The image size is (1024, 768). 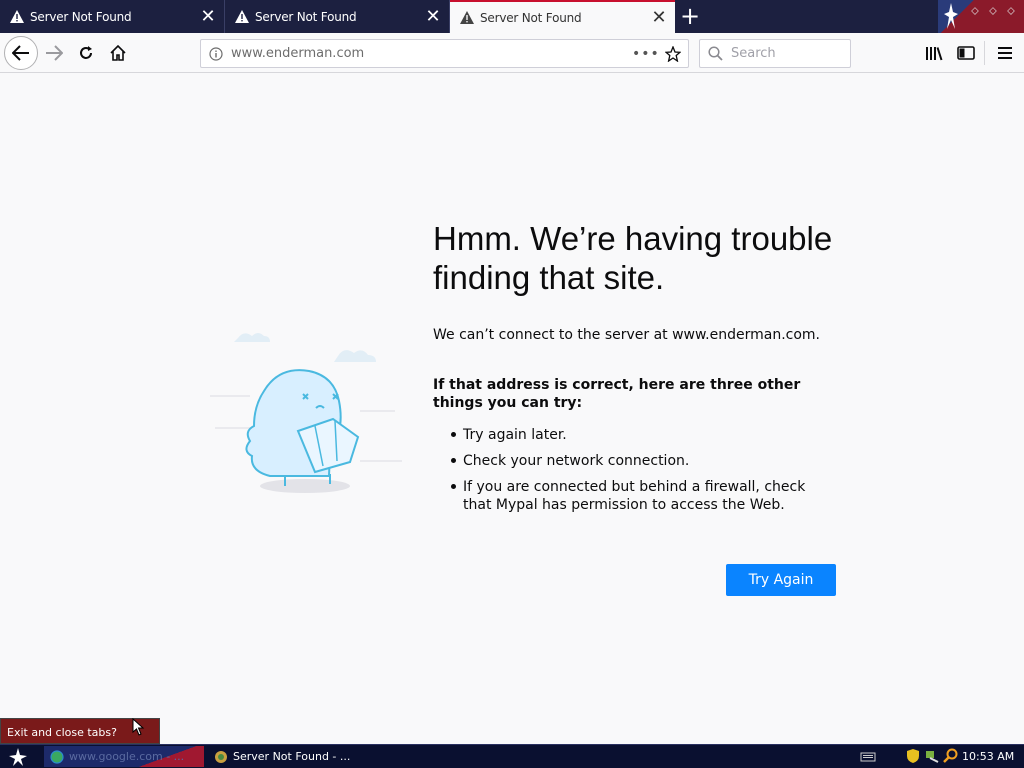 I want to click on list-item: Check your network connection., so click(x=633, y=461).